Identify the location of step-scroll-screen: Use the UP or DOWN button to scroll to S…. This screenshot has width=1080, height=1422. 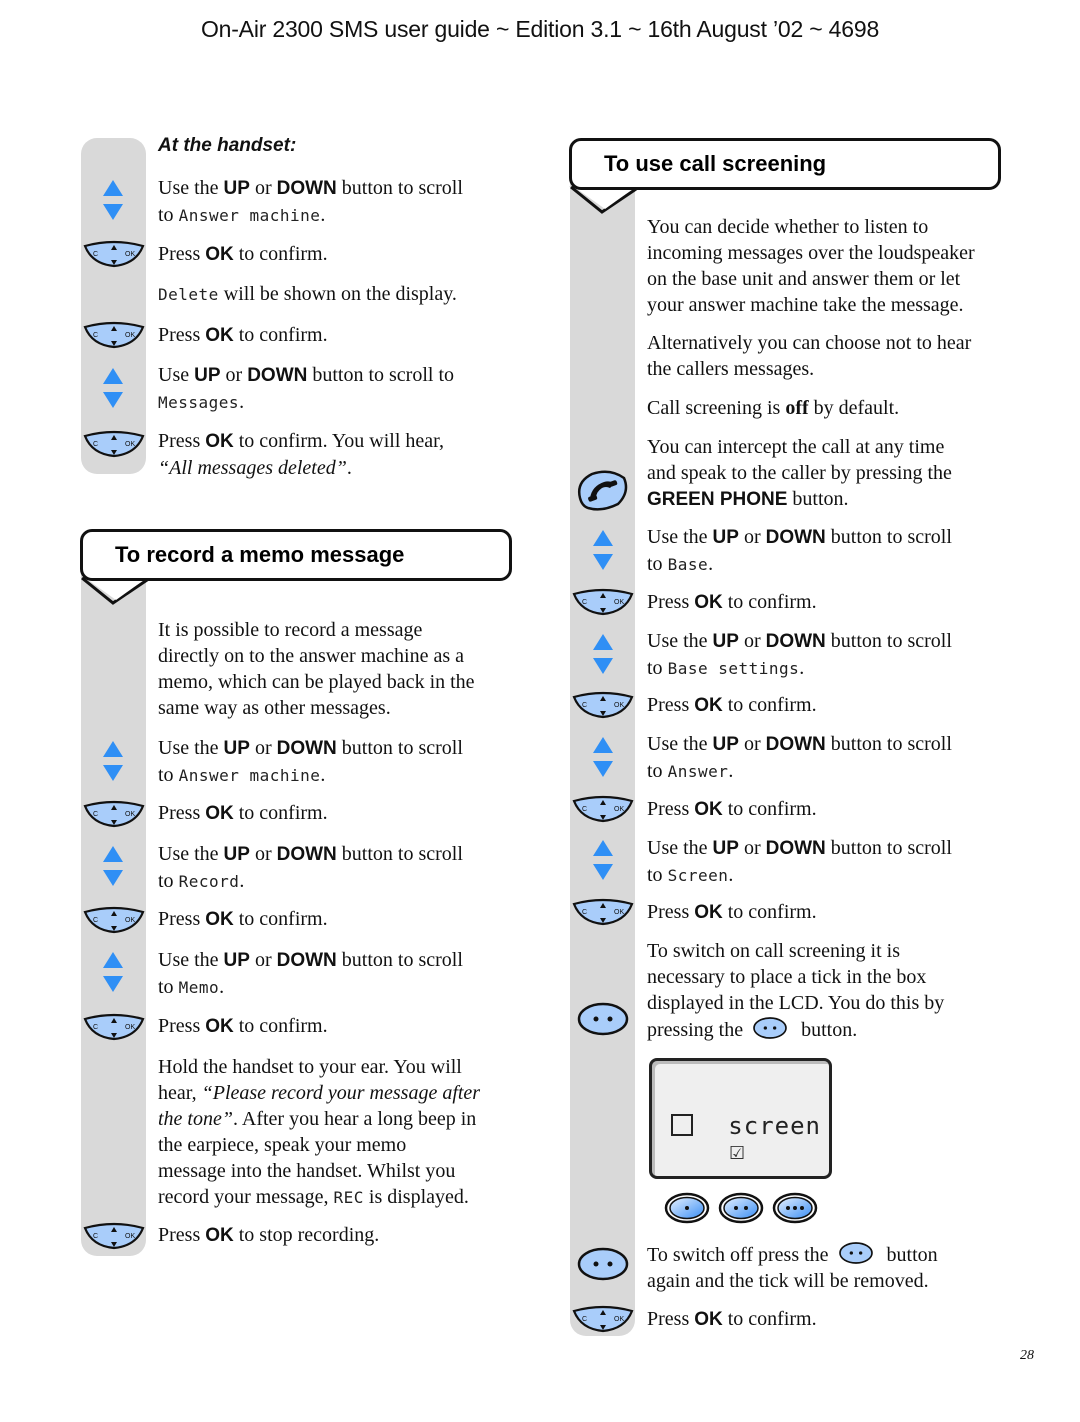
(799, 861).